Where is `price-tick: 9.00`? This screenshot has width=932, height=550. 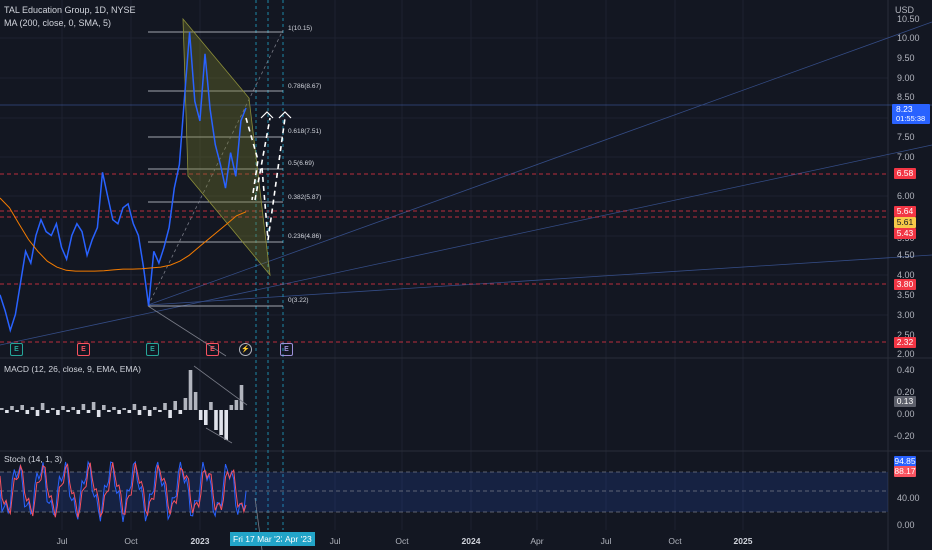
price-tick: 9.00 is located at coordinates (906, 78).